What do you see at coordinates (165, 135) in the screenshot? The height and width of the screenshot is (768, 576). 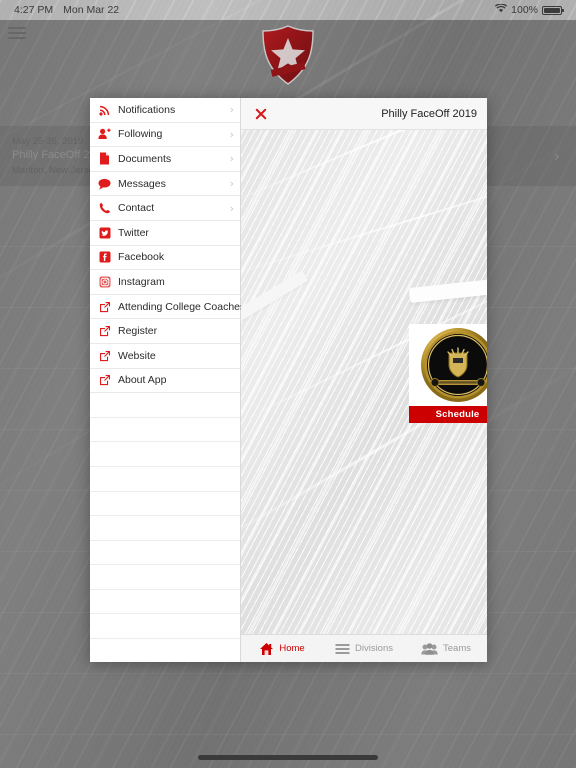 I see `menu-item-following: Following ›` at bounding box center [165, 135].